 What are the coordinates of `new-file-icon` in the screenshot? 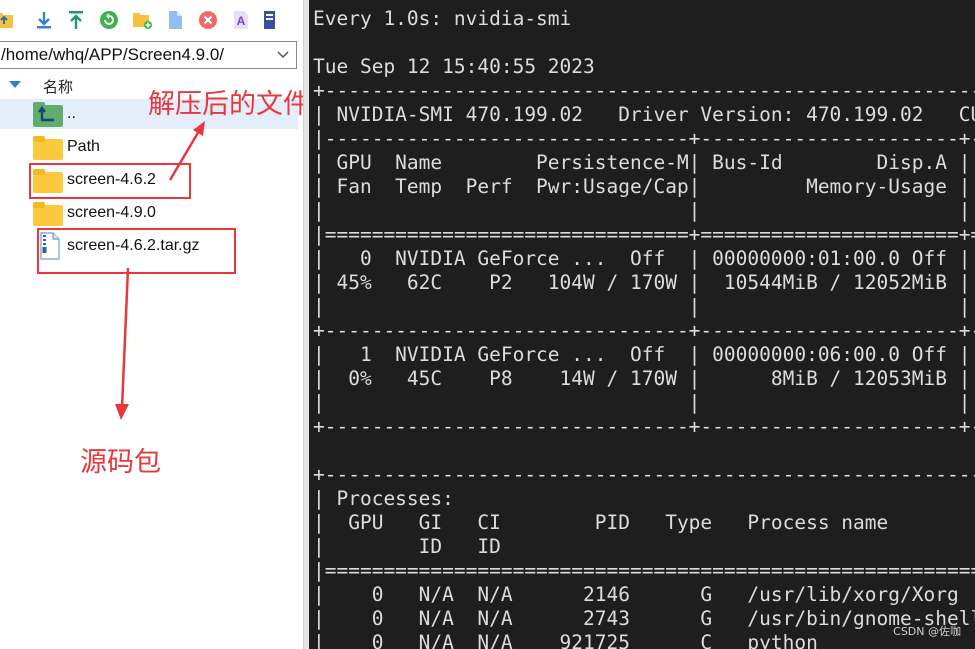 It's located at (175, 20).